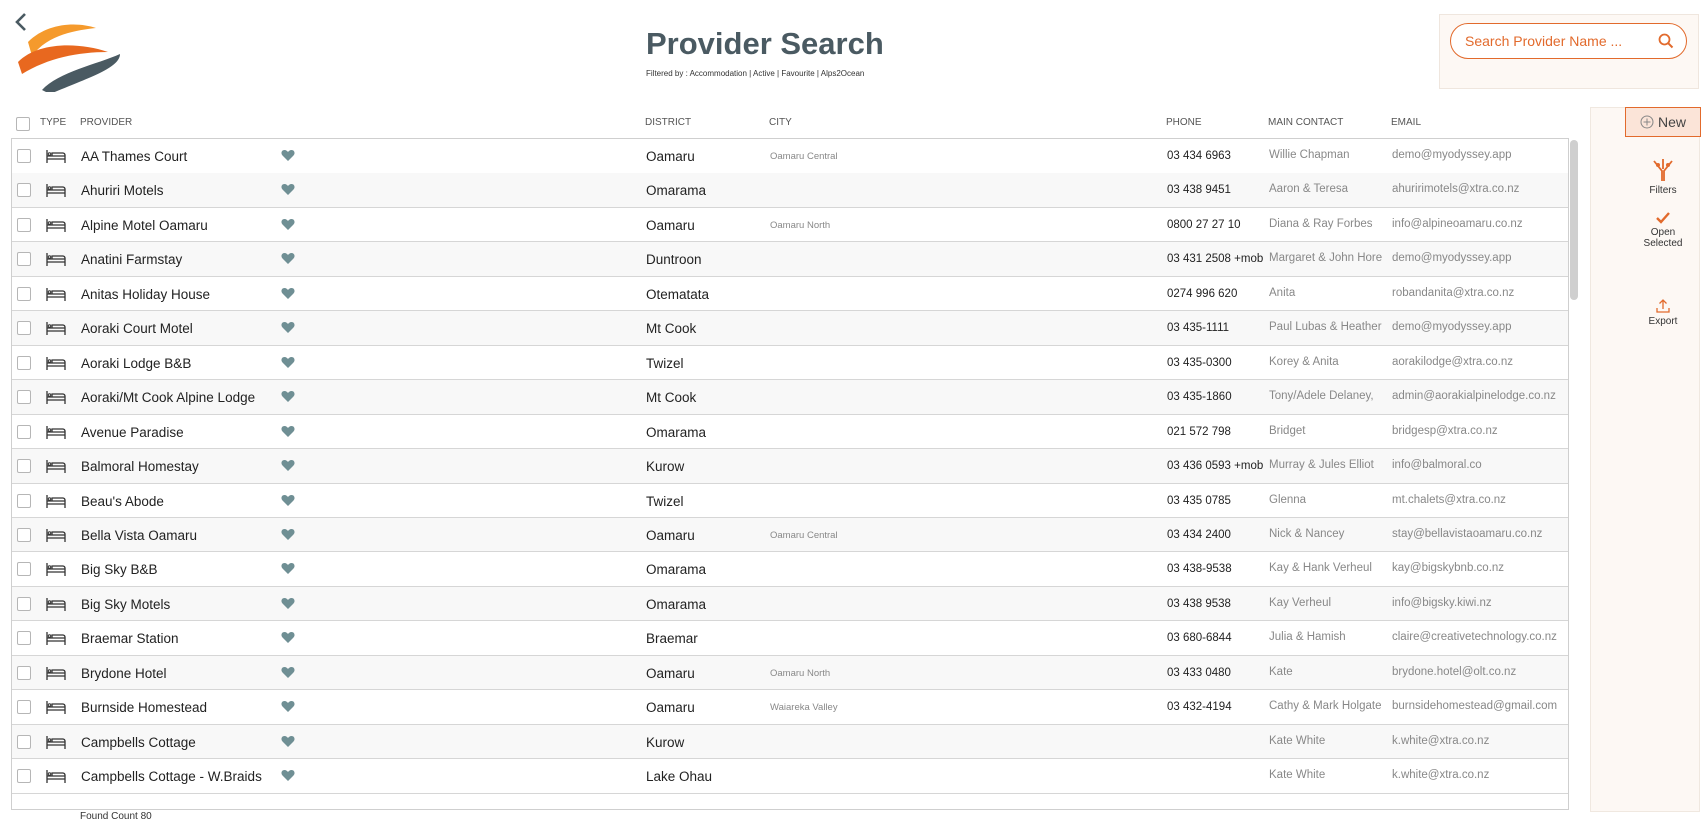  I want to click on column-phone: PHONE, so click(1184, 122).